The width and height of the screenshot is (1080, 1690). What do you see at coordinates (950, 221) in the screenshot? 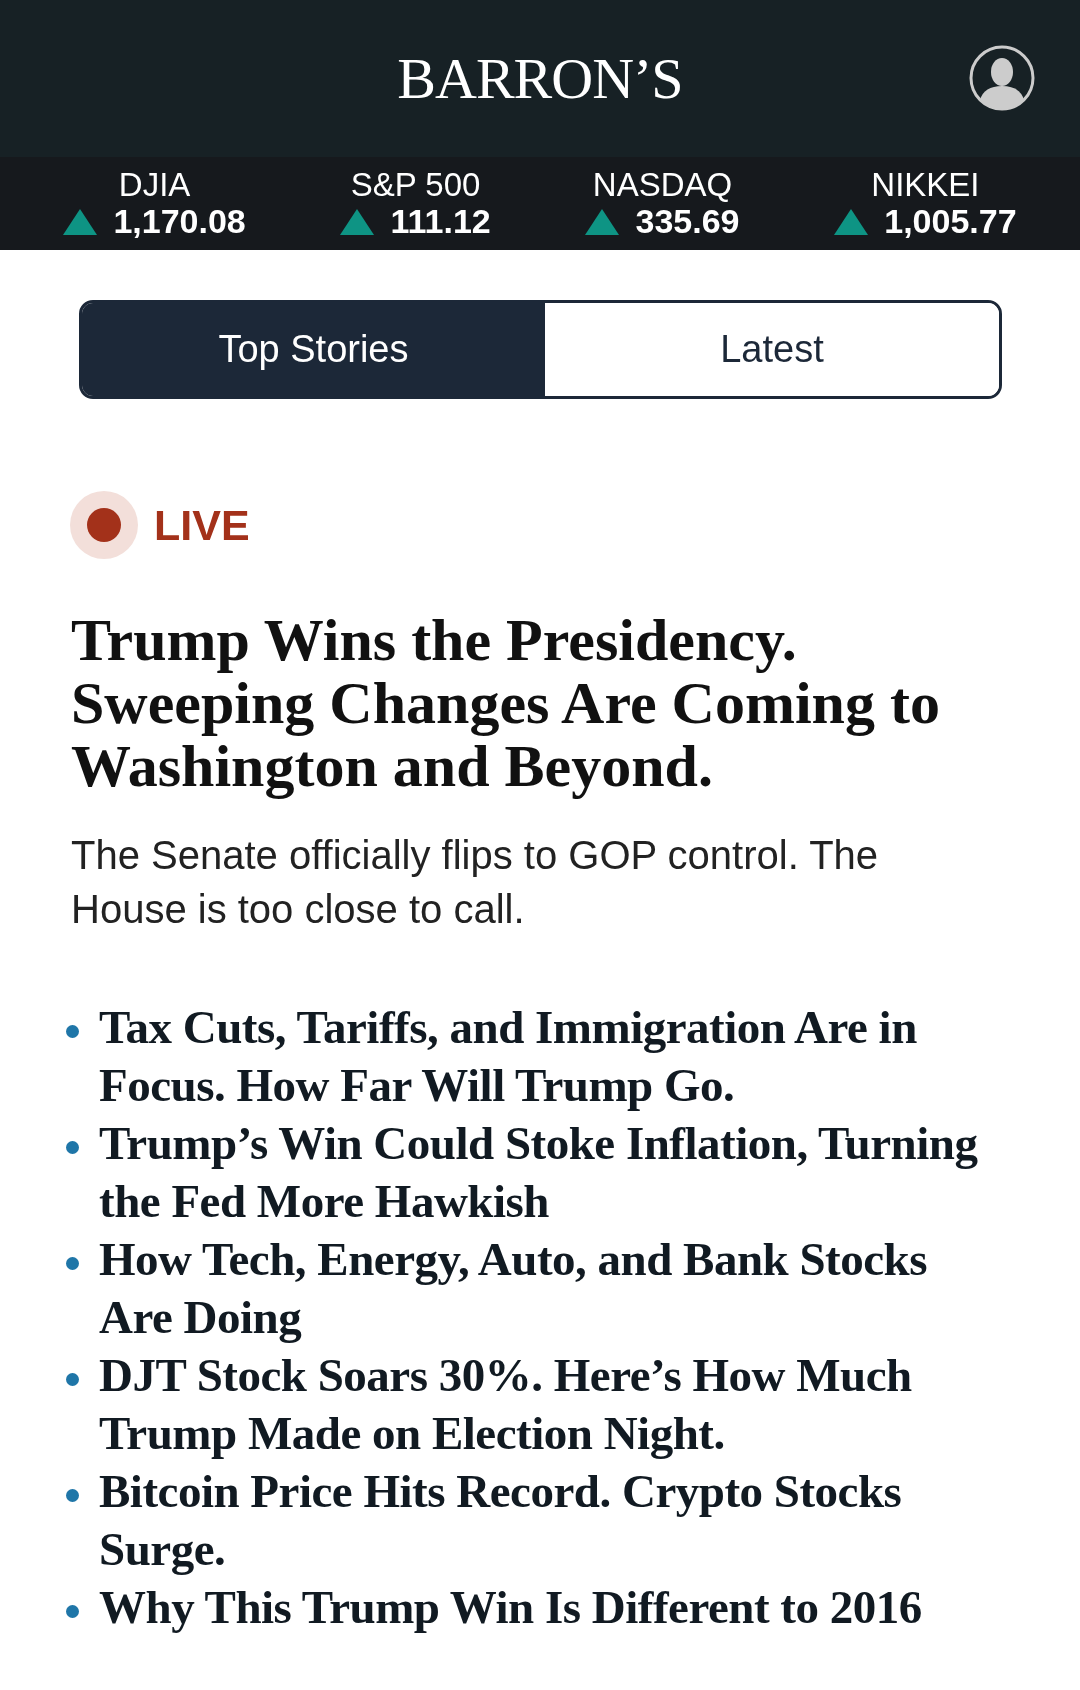
I see `index-change: 1,005.77` at bounding box center [950, 221].